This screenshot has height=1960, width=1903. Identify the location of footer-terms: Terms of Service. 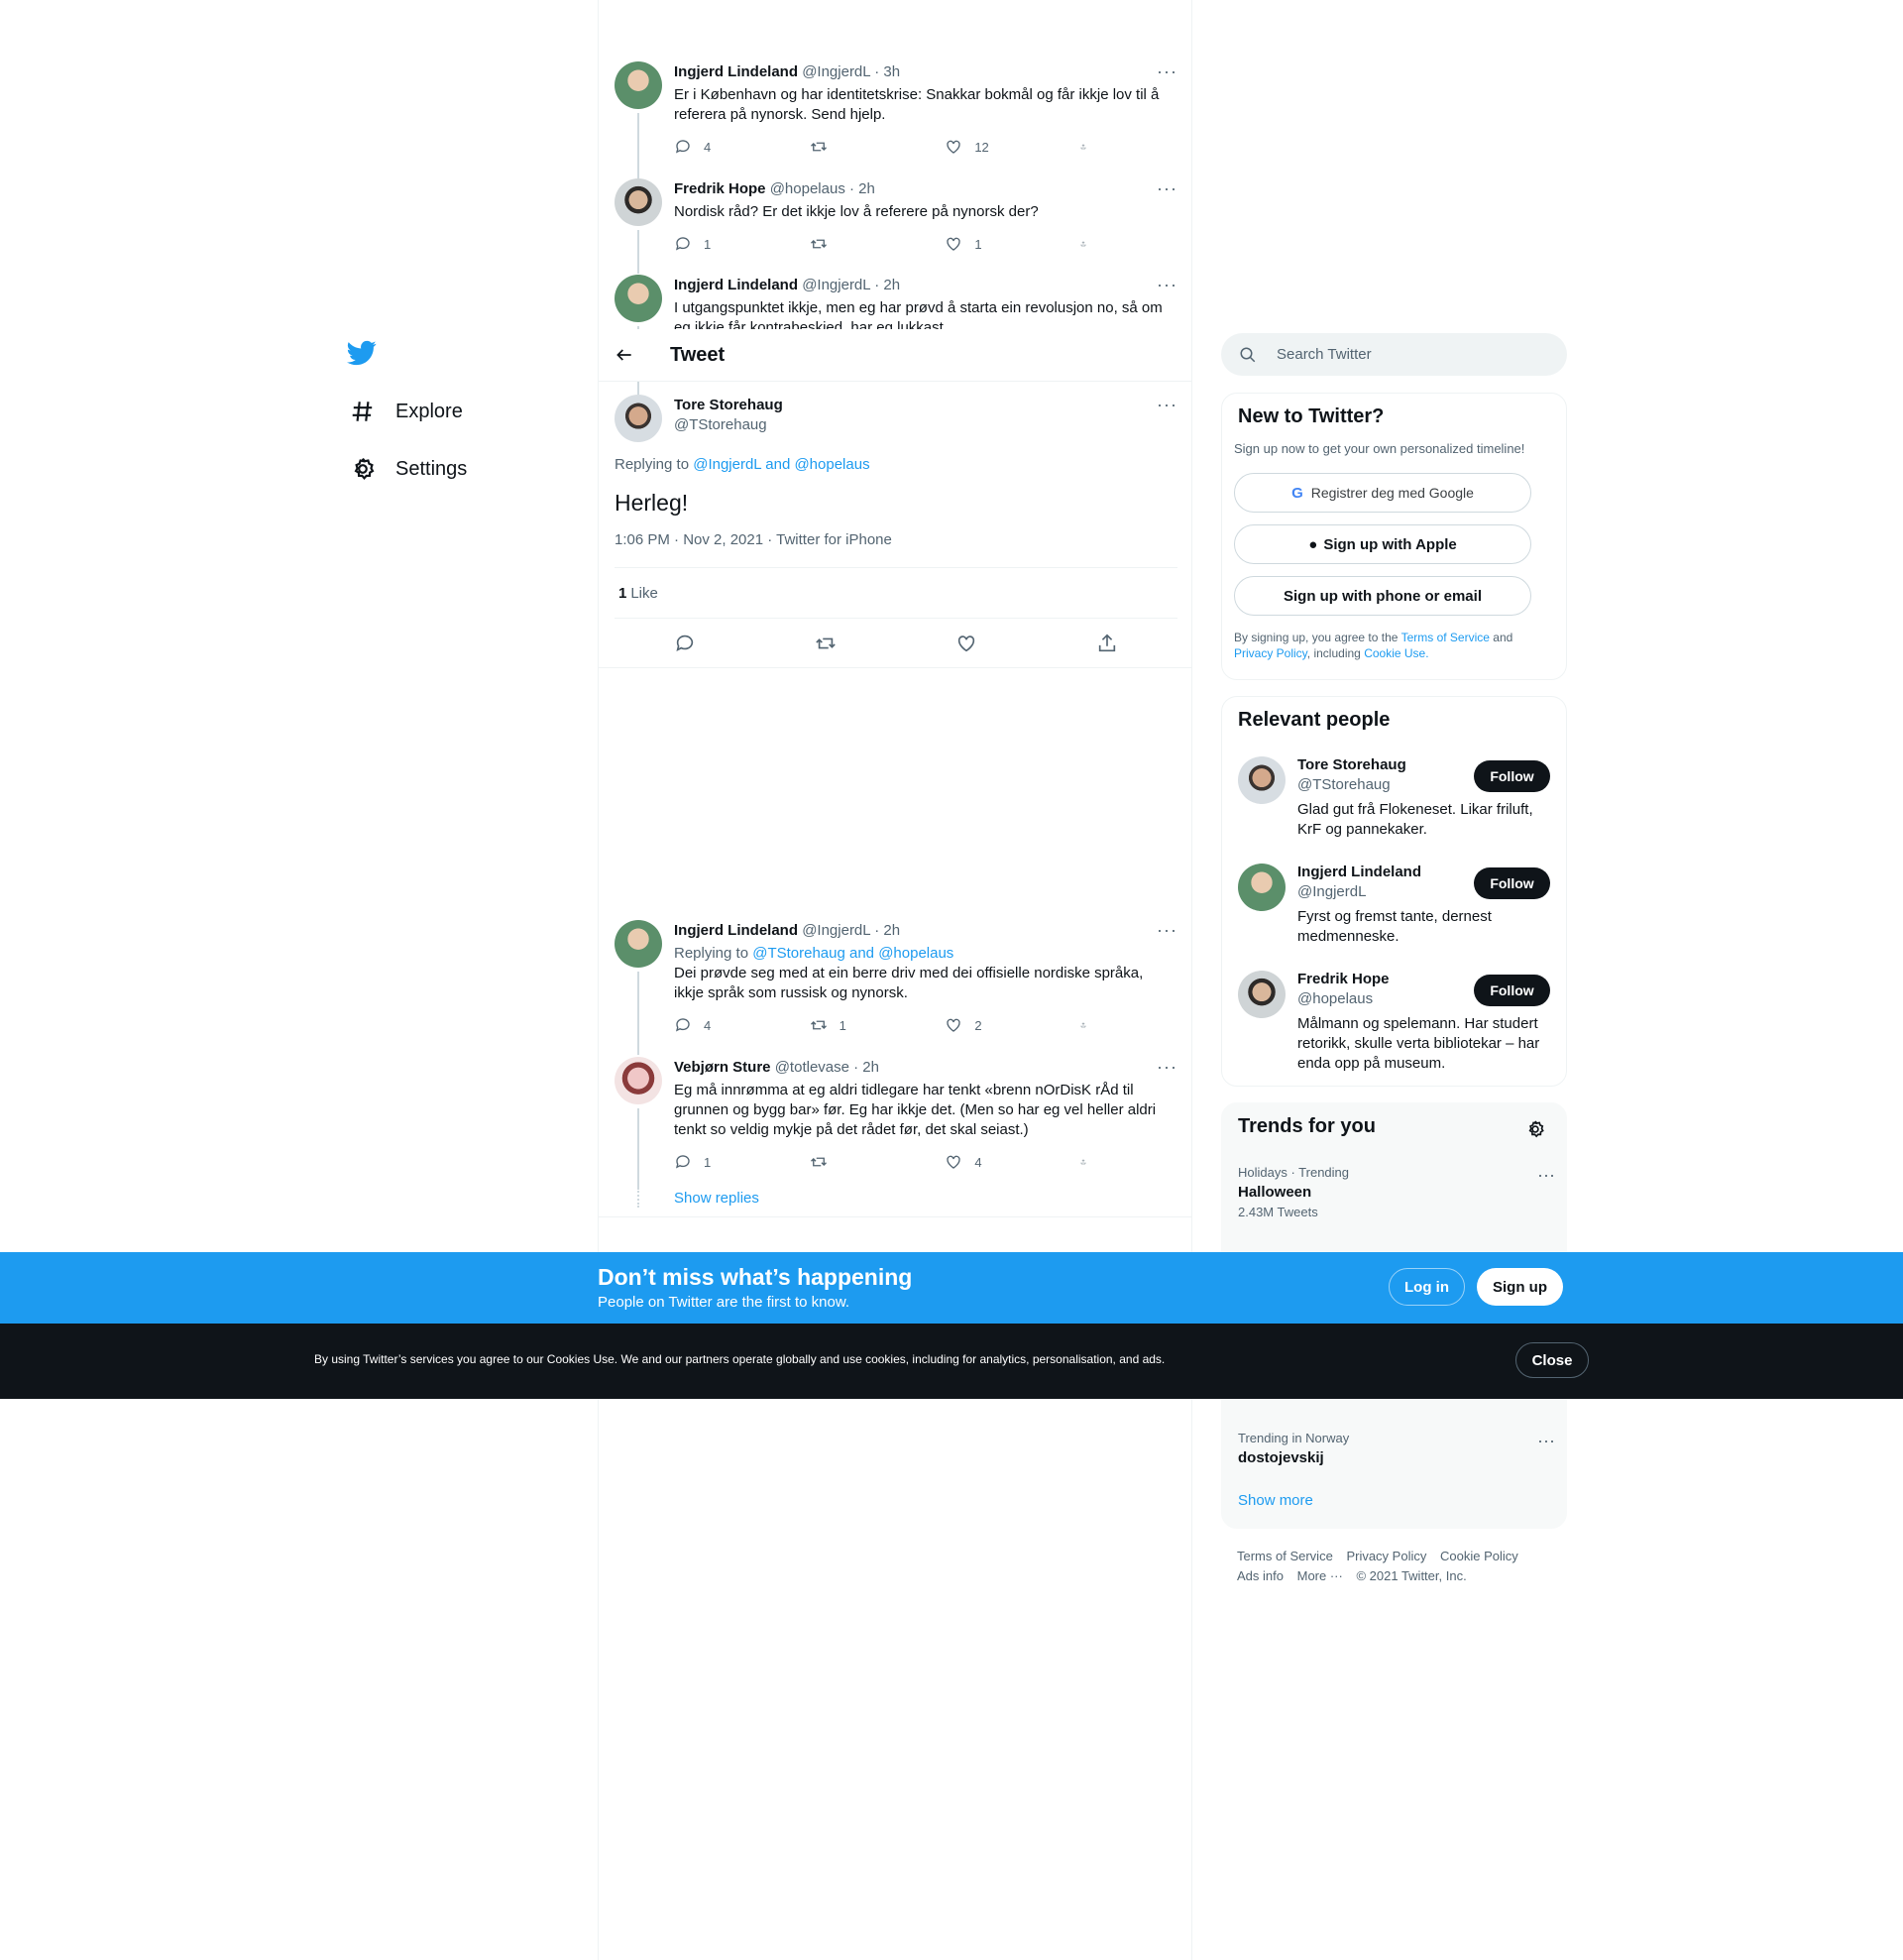
(1285, 1556).